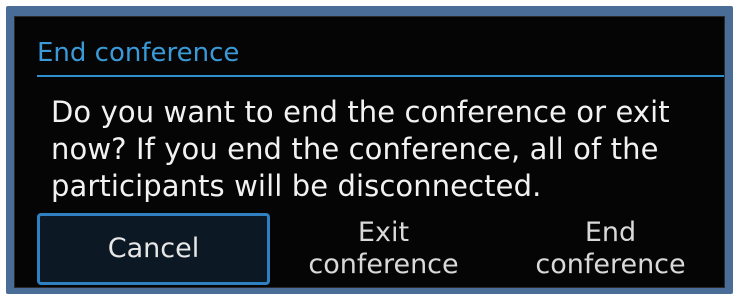 This screenshot has height=300, width=739. I want to click on cancel-button-label: Cancel, so click(153, 248).